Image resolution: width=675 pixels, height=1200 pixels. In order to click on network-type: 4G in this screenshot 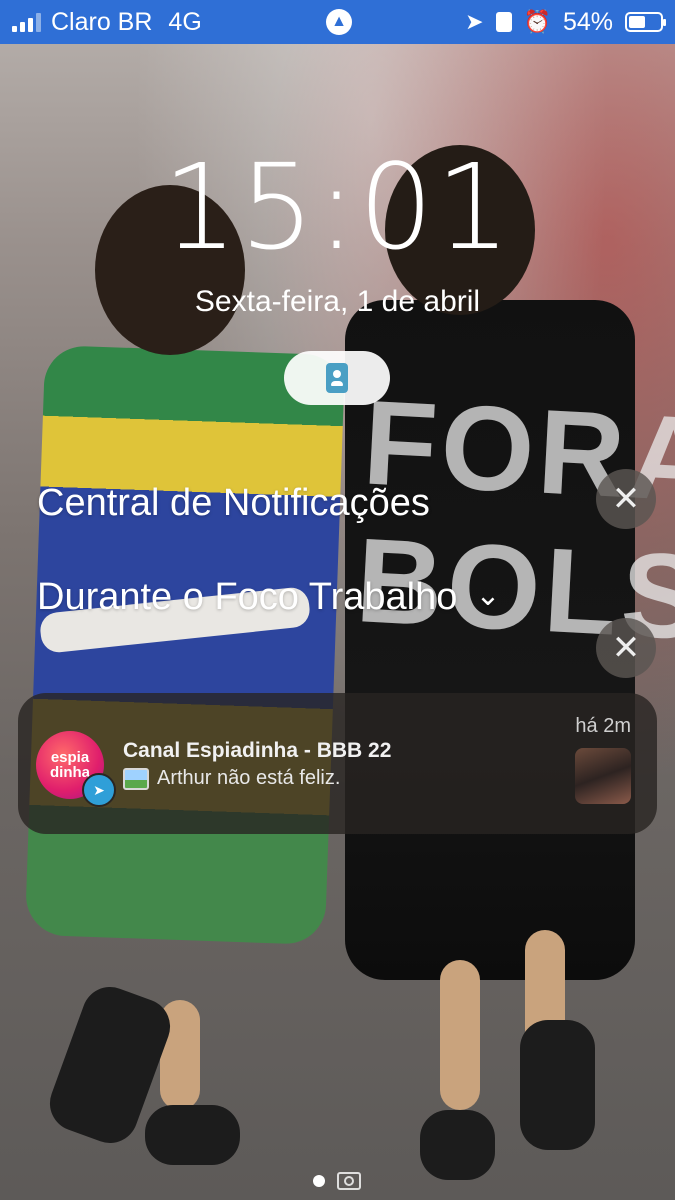, I will do `click(185, 21)`.